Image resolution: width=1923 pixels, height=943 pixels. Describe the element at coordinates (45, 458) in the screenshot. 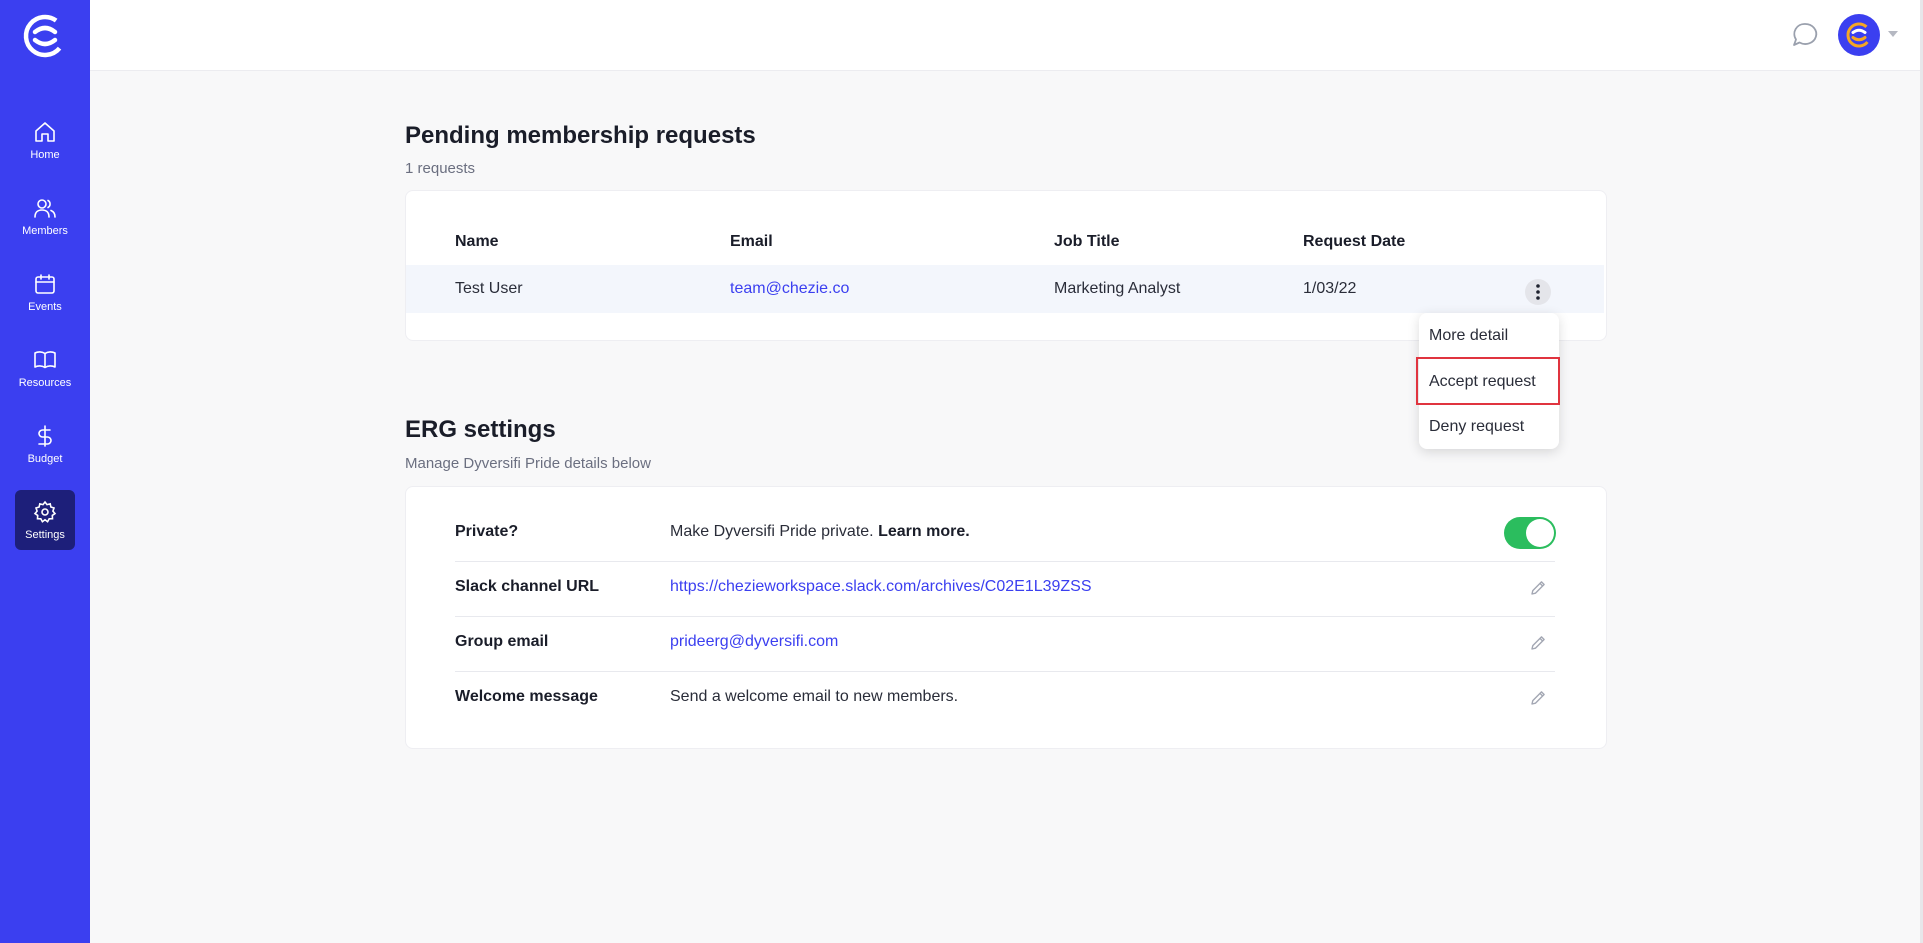

I see `nav-budget-label: Budget` at that location.